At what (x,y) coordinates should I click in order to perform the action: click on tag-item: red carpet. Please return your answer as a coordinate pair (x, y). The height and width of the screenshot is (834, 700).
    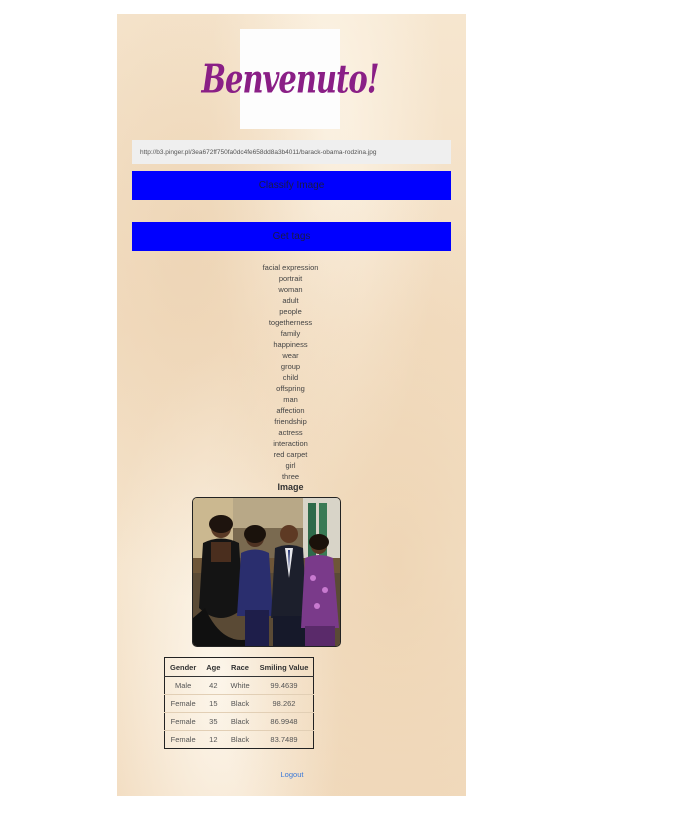
    Looking at the image, I should click on (290, 454).